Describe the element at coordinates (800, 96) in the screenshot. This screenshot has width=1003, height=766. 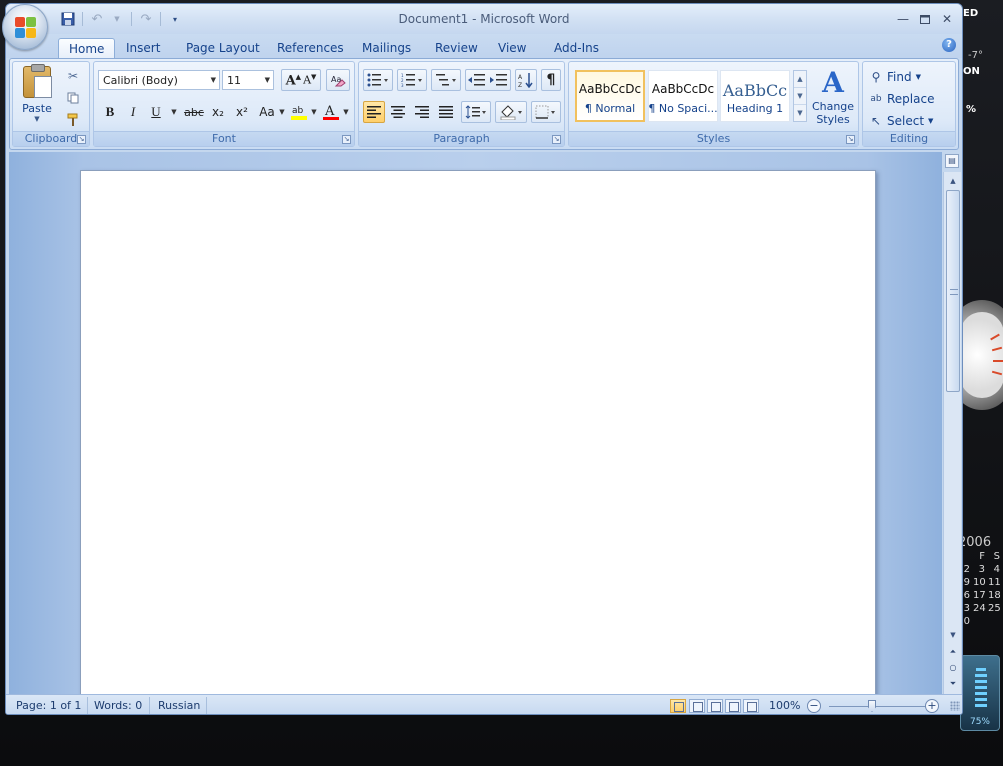
I see `gallery-down-icon: ▼` at that location.